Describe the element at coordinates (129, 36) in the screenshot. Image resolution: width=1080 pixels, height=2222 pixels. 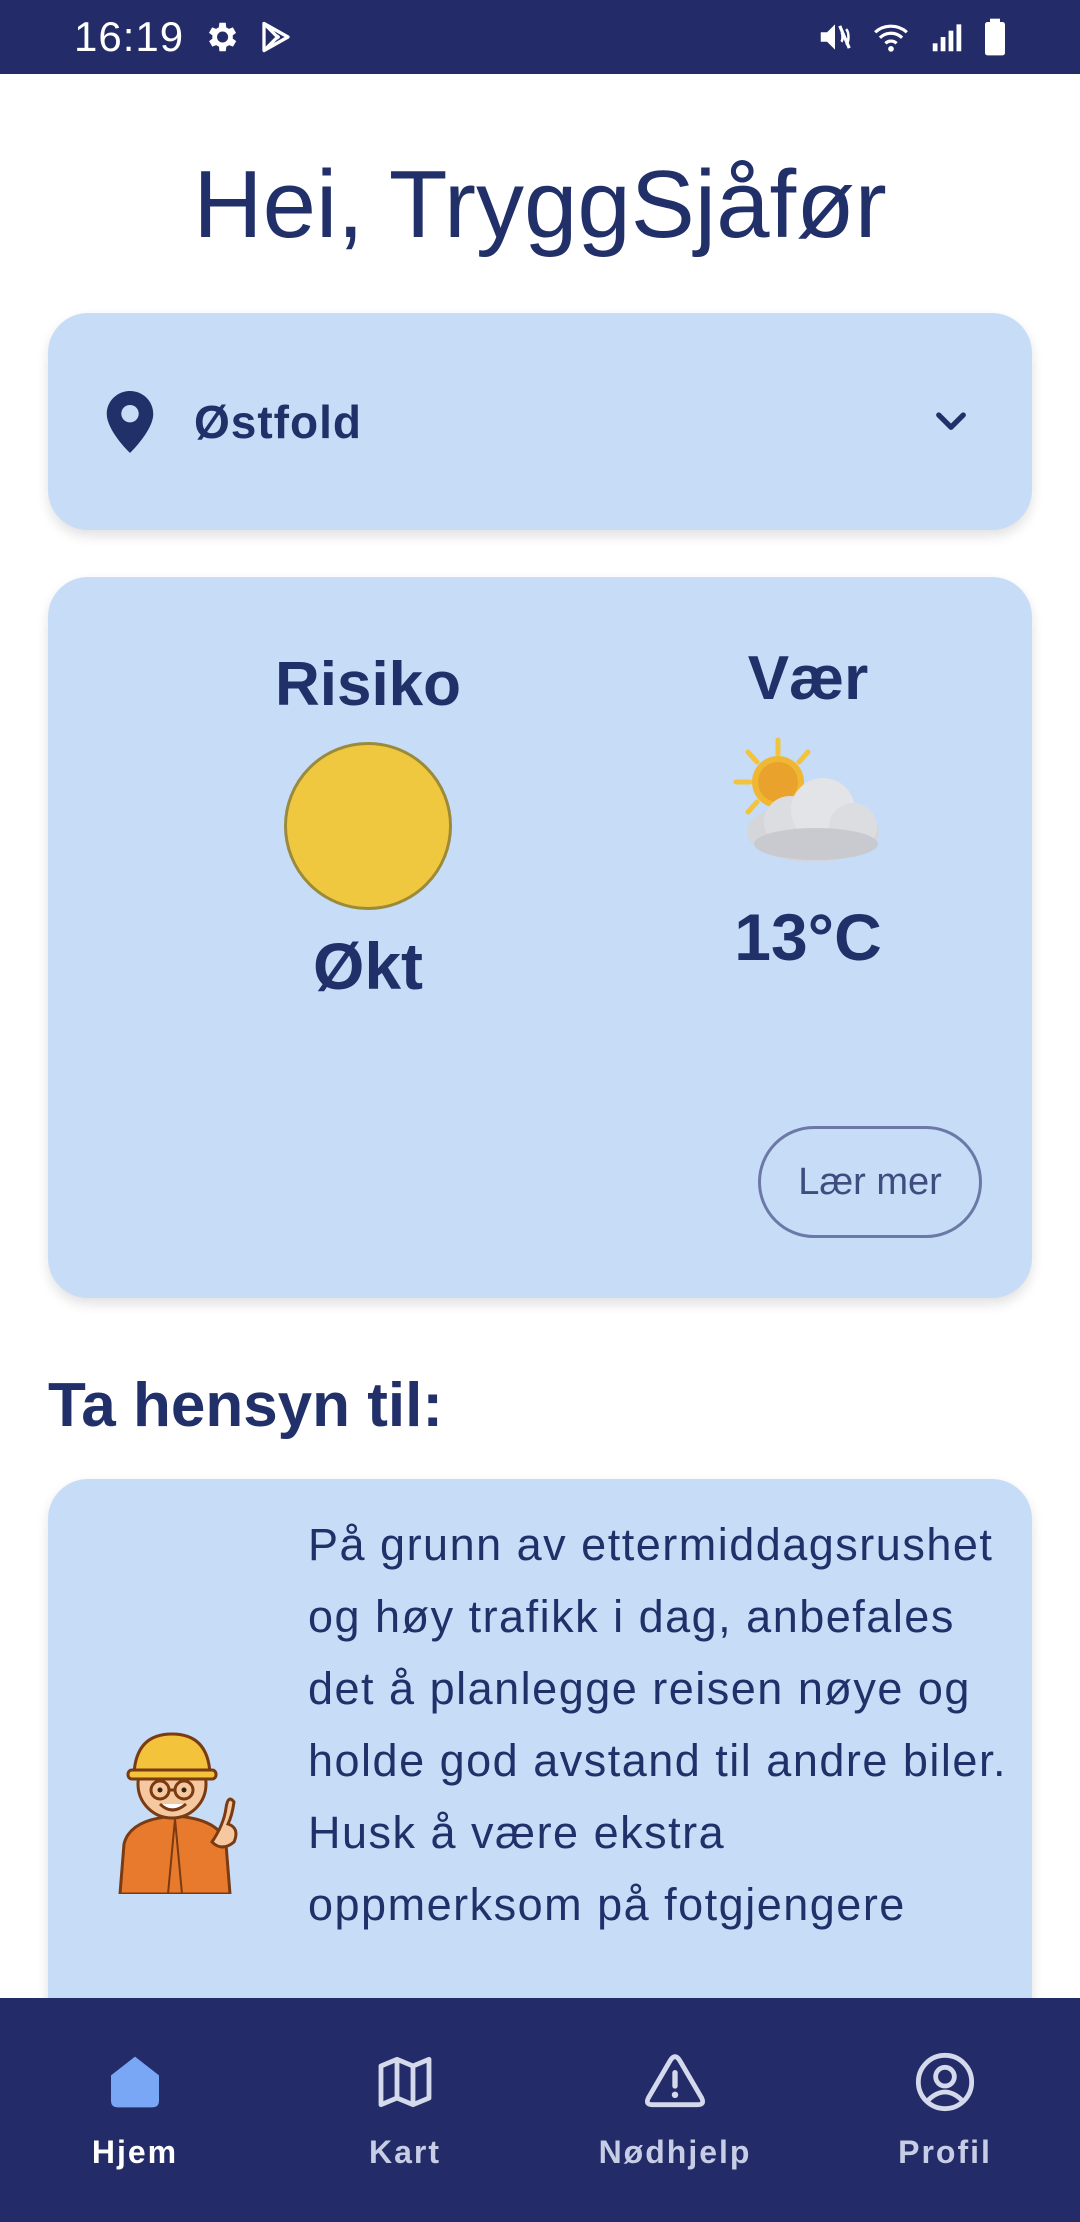
I see `status-time: 16:19` at that location.